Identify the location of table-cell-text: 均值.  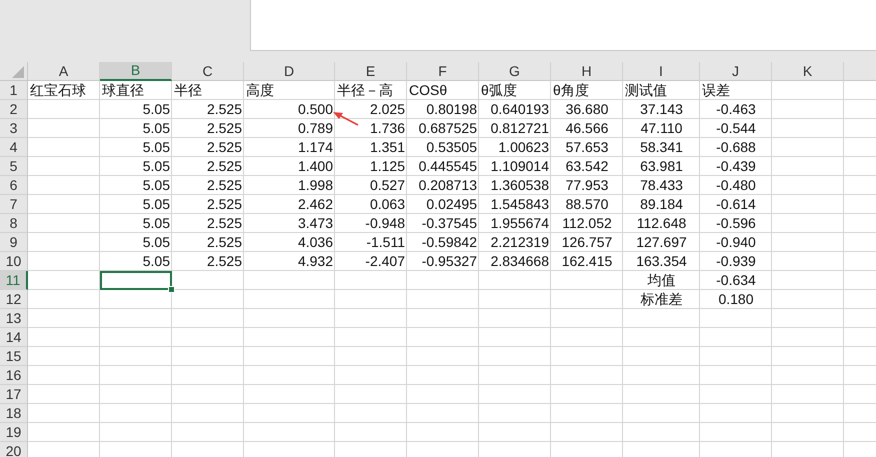
(661, 280).